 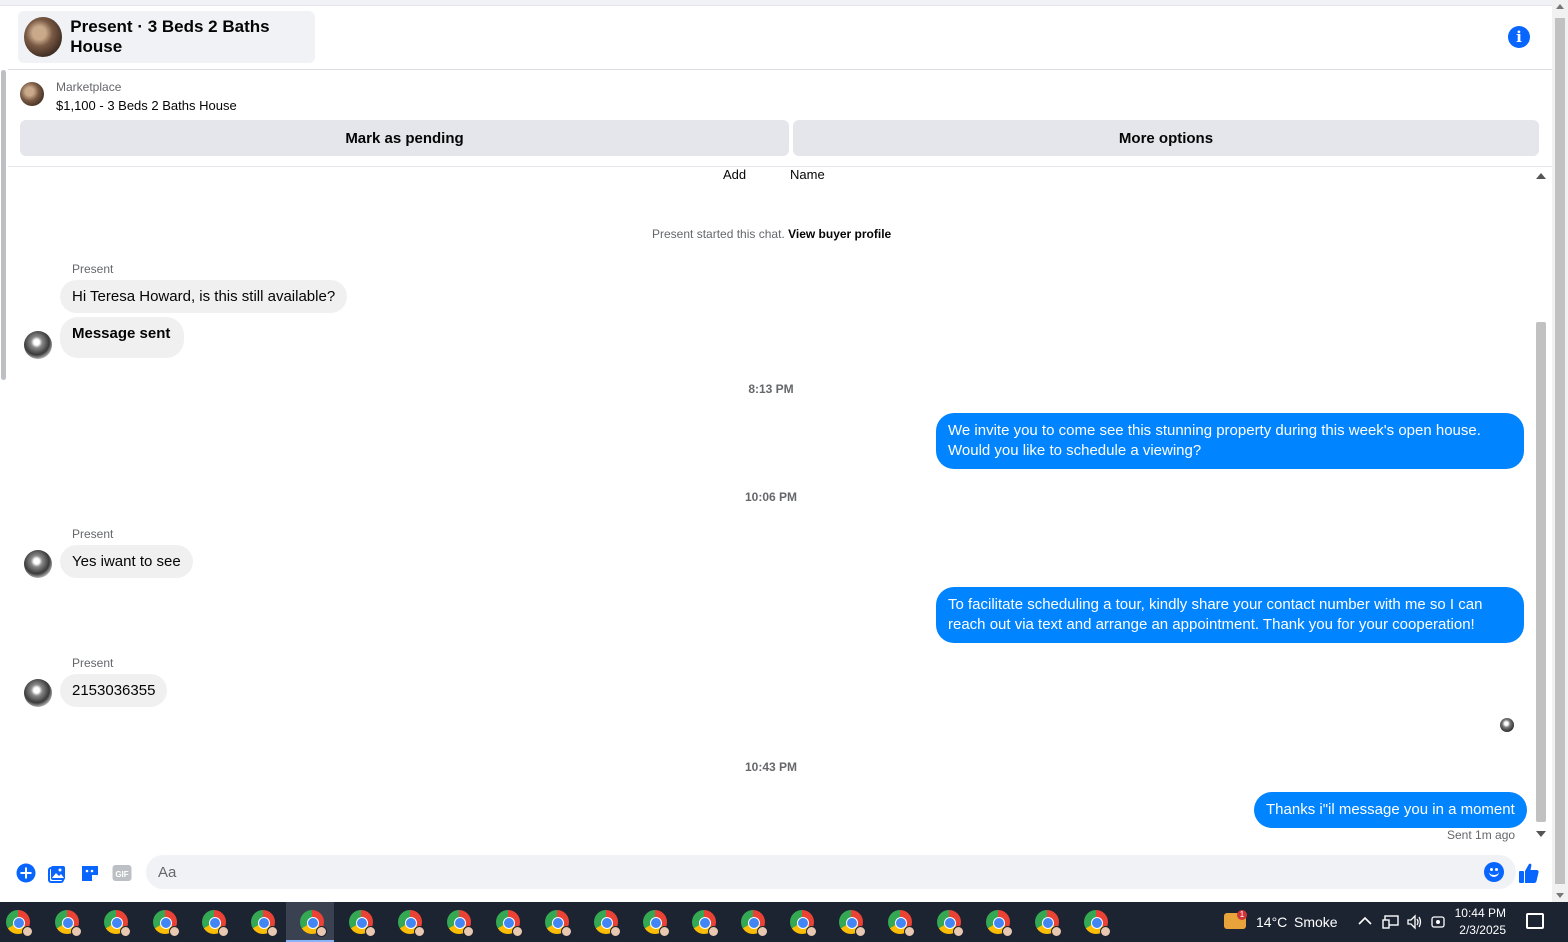 I want to click on emoji-icon, so click(x=1494, y=872).